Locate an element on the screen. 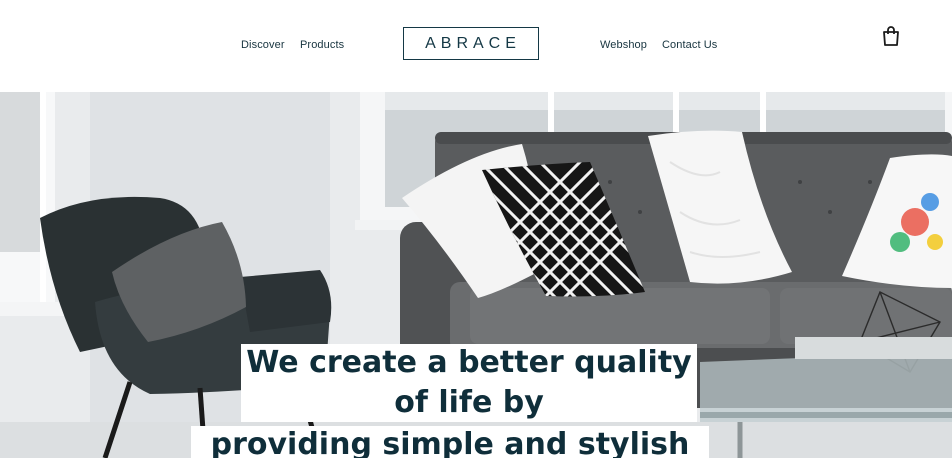 This screenshot has height=458, width=952. hero-headline-line-3: providing simple and stylish is located at coordinates (450, 442).